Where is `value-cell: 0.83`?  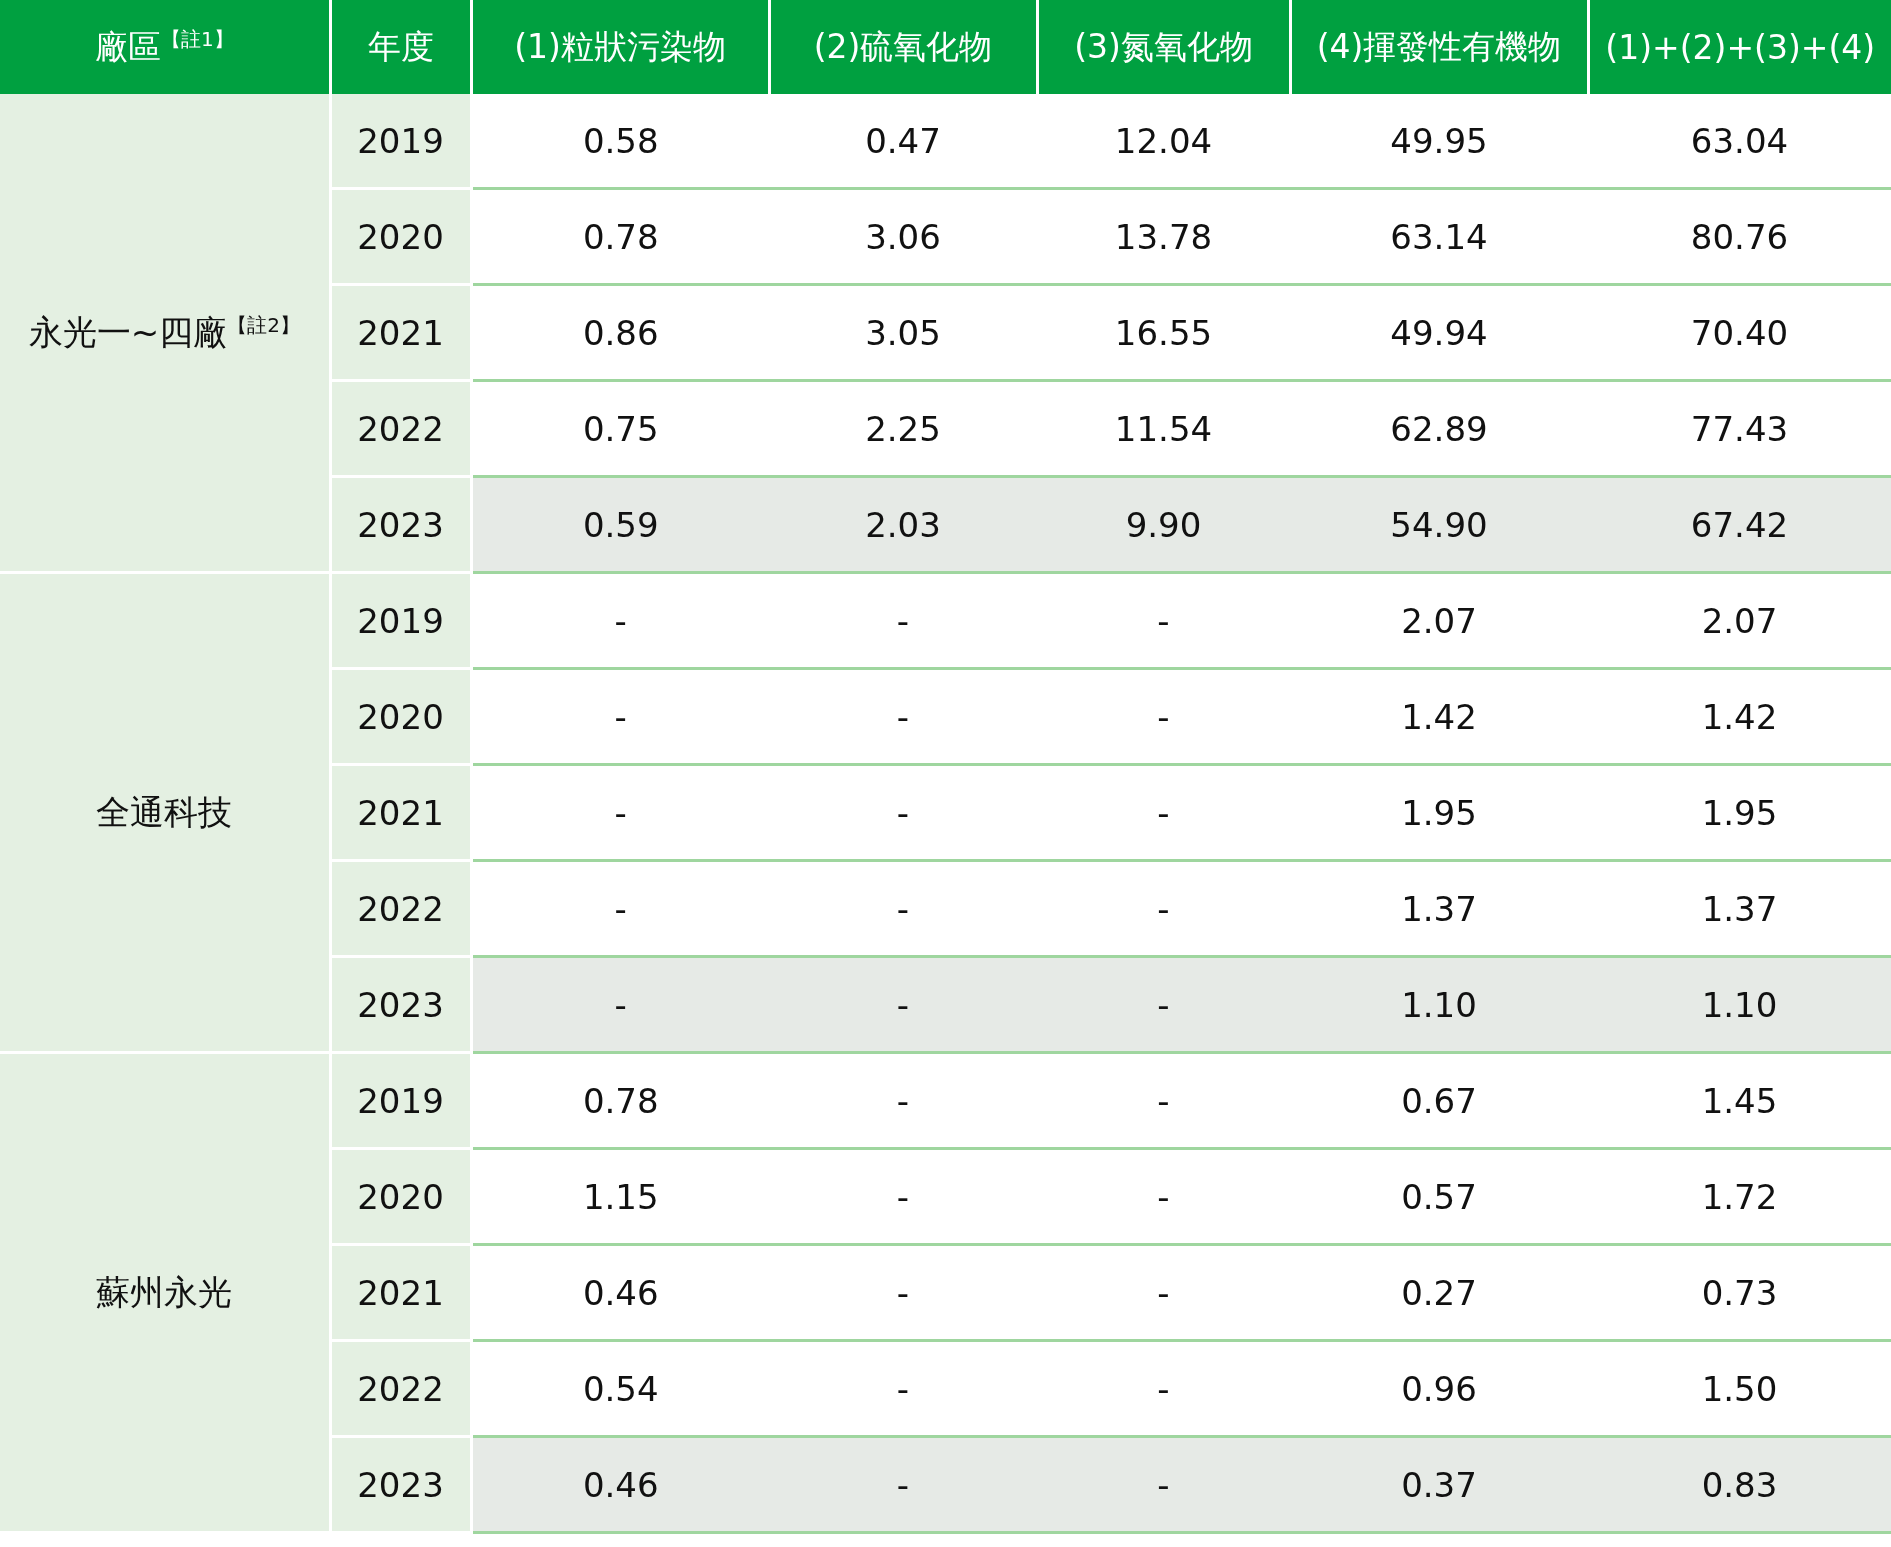 value-cell: 0.83 is located at coordinates (1739, 1484).